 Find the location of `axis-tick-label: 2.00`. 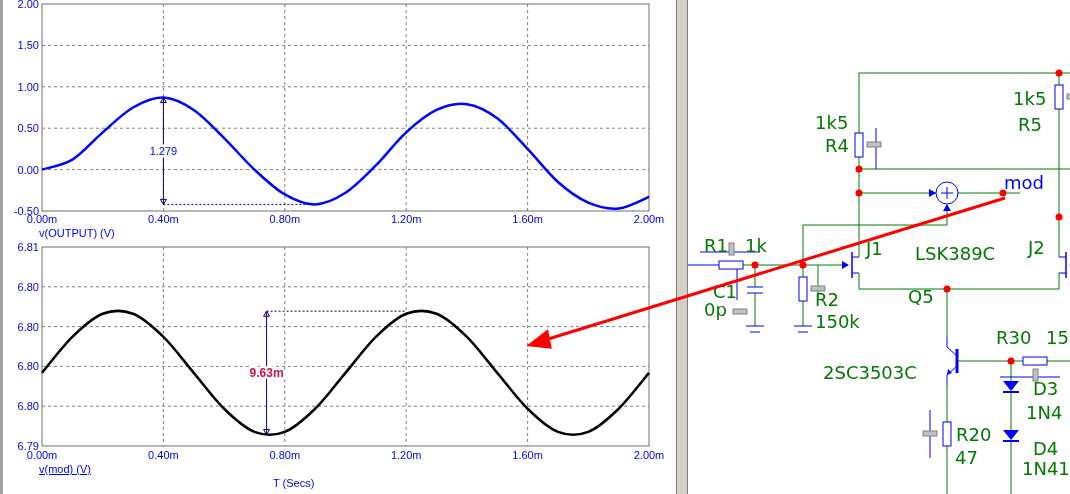

axis-tick-label: 2.00 is located at coordinates (28, 5).